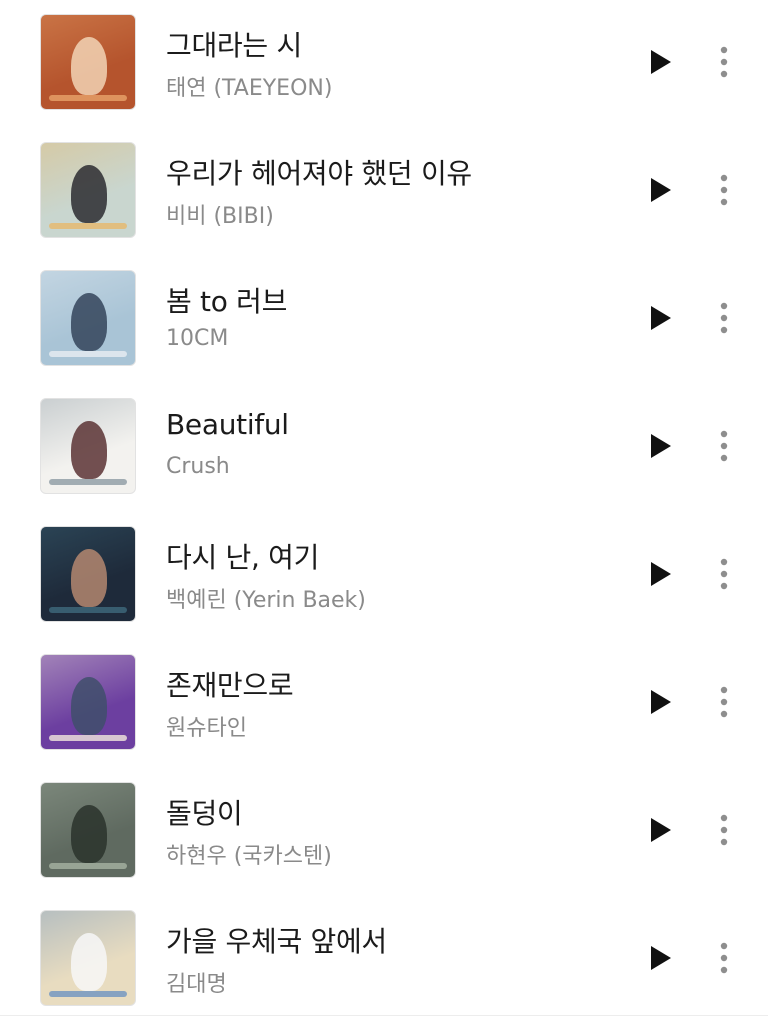 This screenshot has width=768, height=1024. Describe the element at coordinates (384, 320) in the screenshot. I see `song-row: 봄 to 러브 10CM` at that location.